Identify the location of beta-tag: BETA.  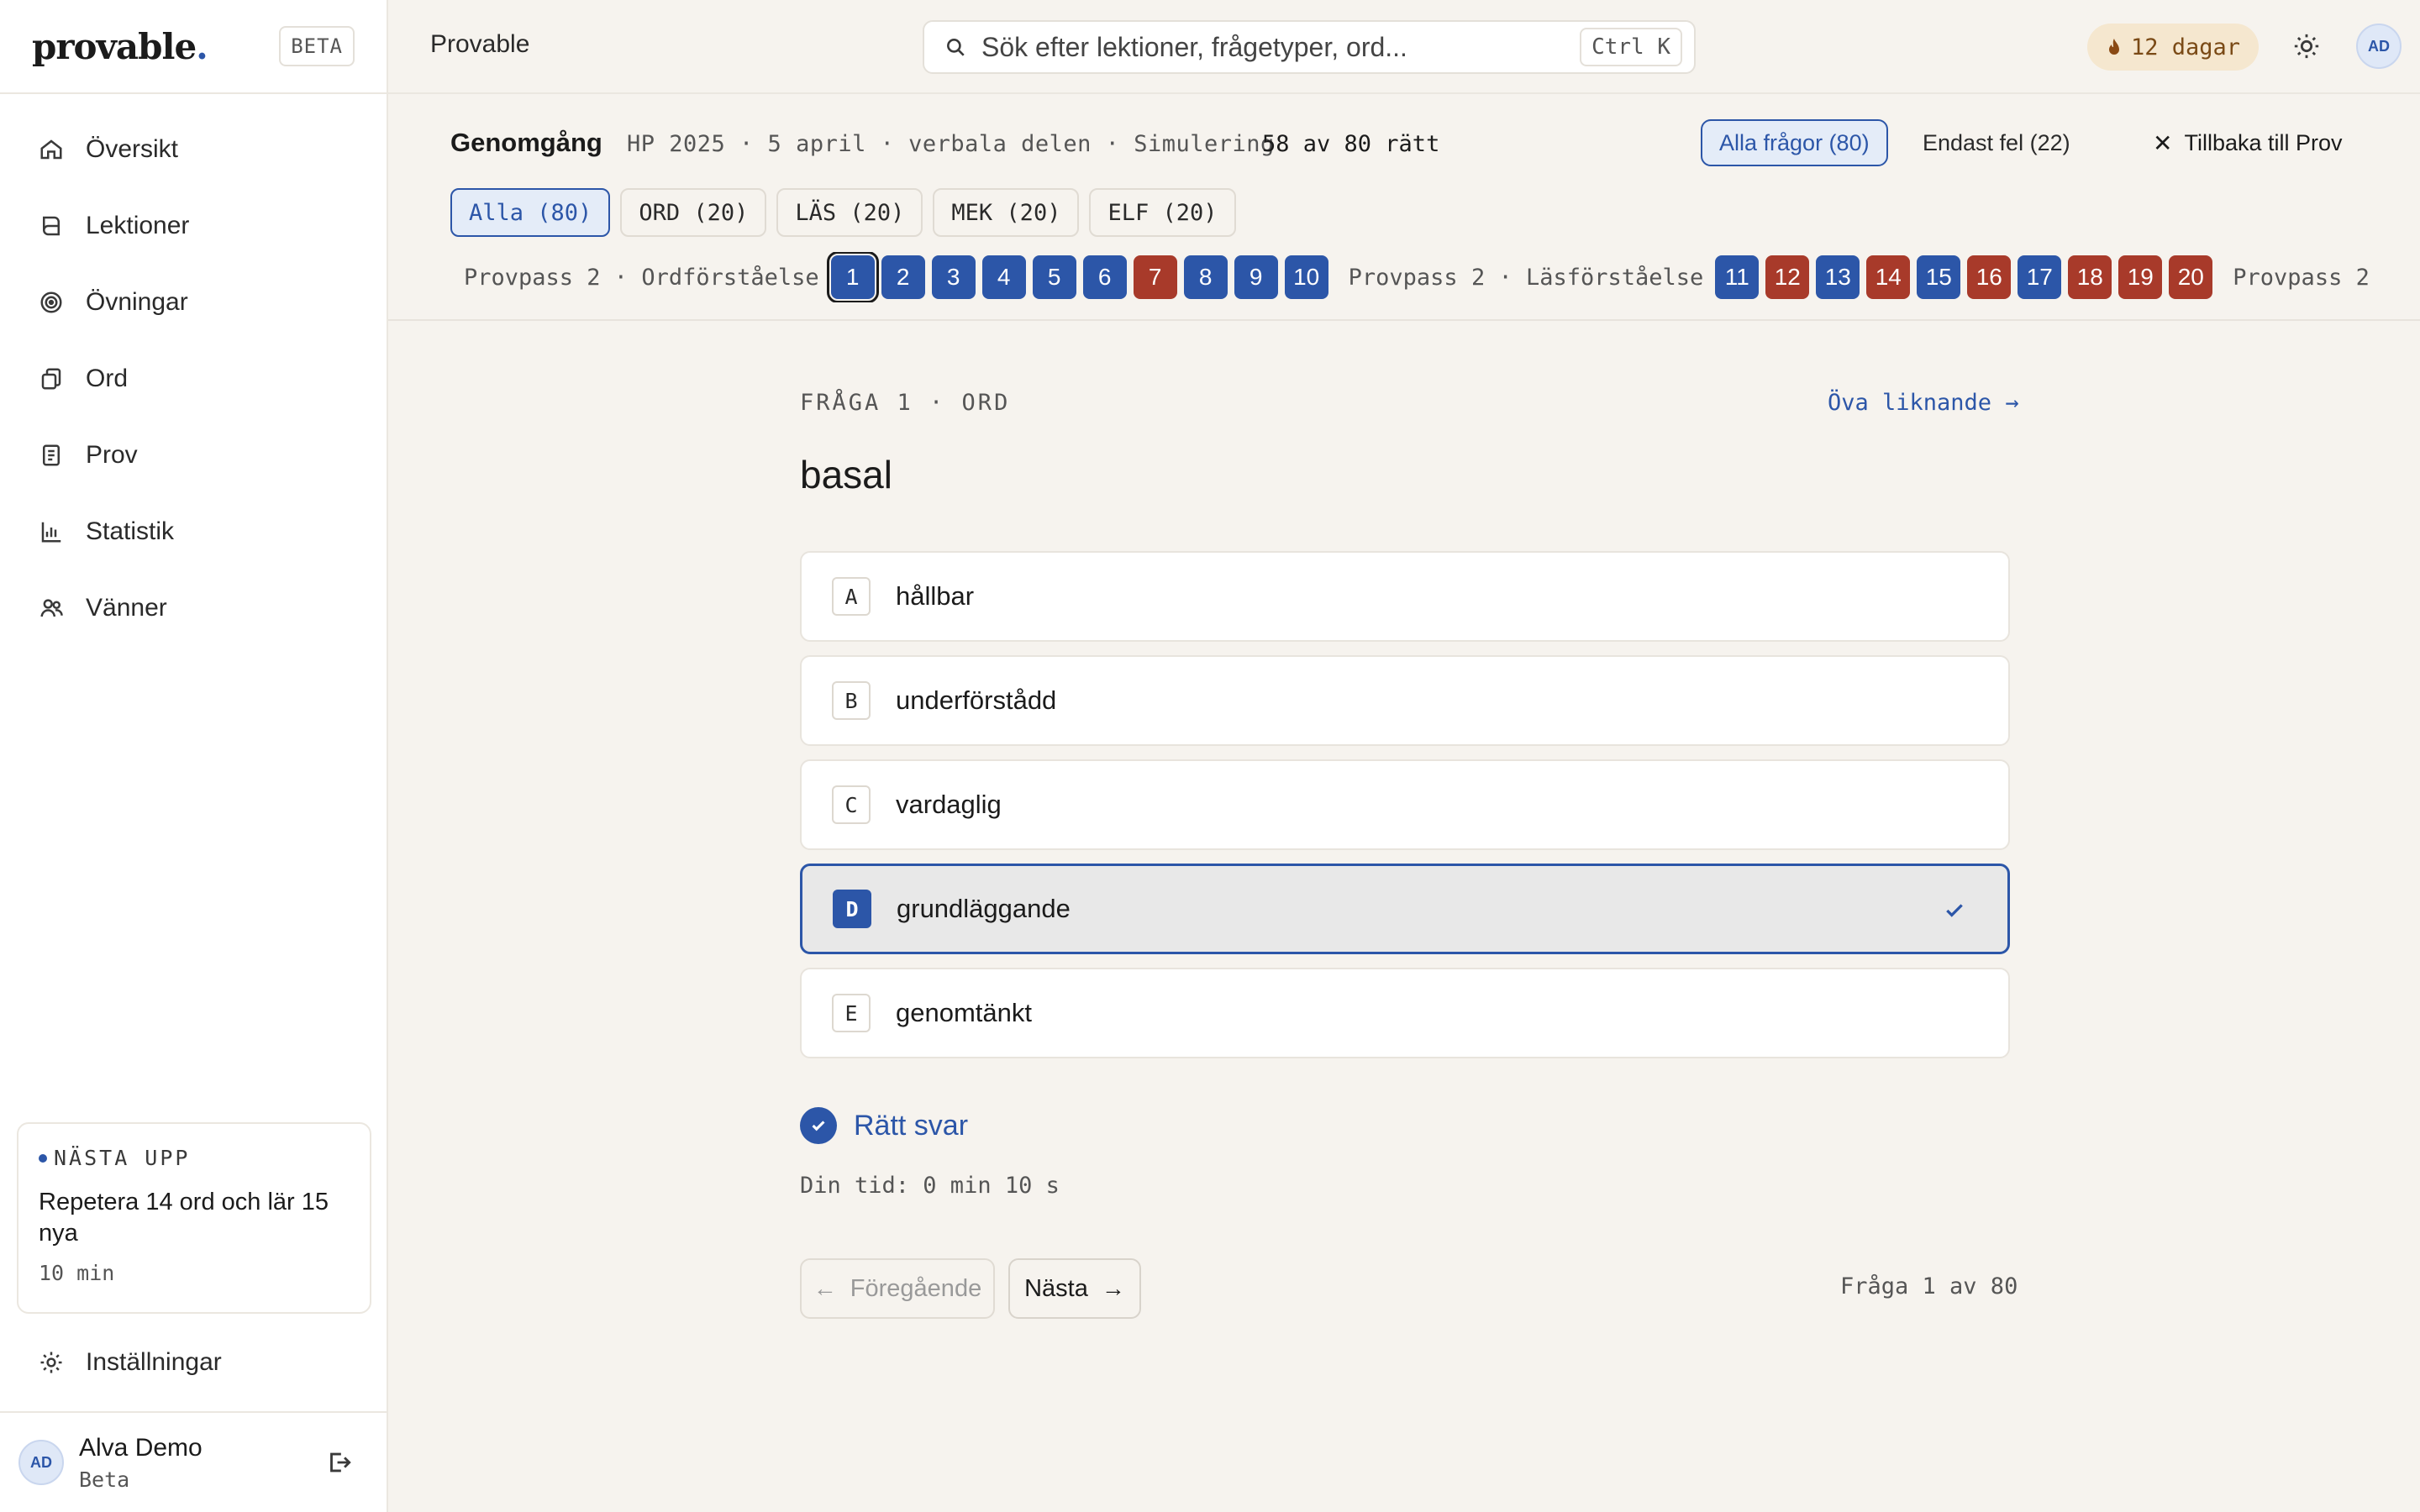
(317, 46).